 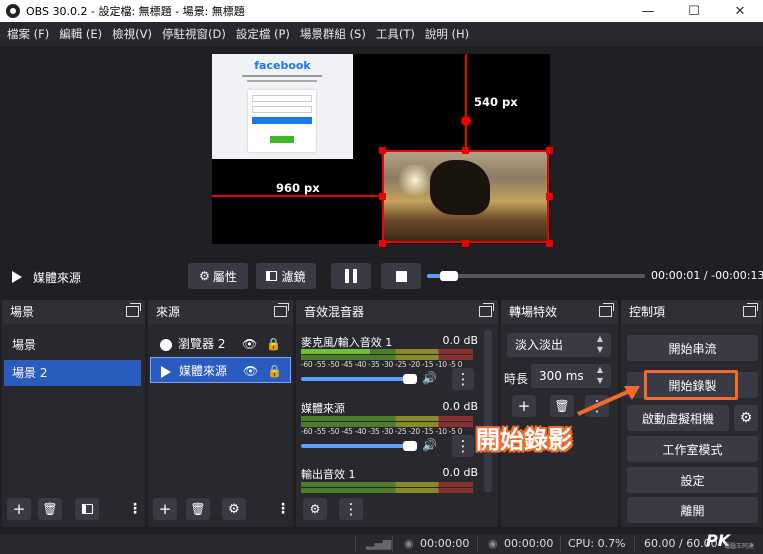 I want to click on annotation-callout: 開始錄影, so click(x=523, y=439).